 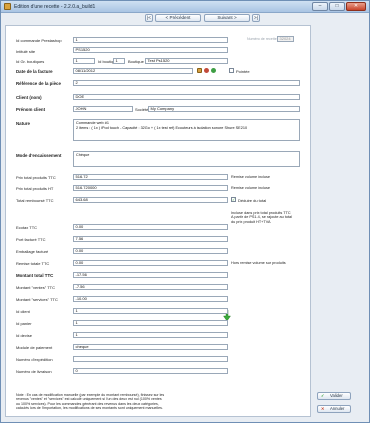 I want to click on date-facture-label: Date de la facture, so click(x=34, y=71).